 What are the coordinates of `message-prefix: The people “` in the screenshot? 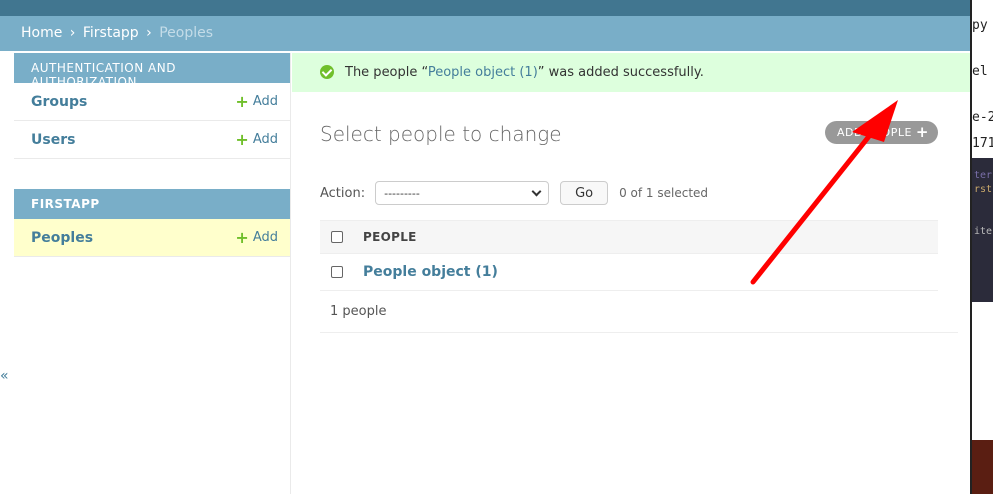 It's located at (386, 72).